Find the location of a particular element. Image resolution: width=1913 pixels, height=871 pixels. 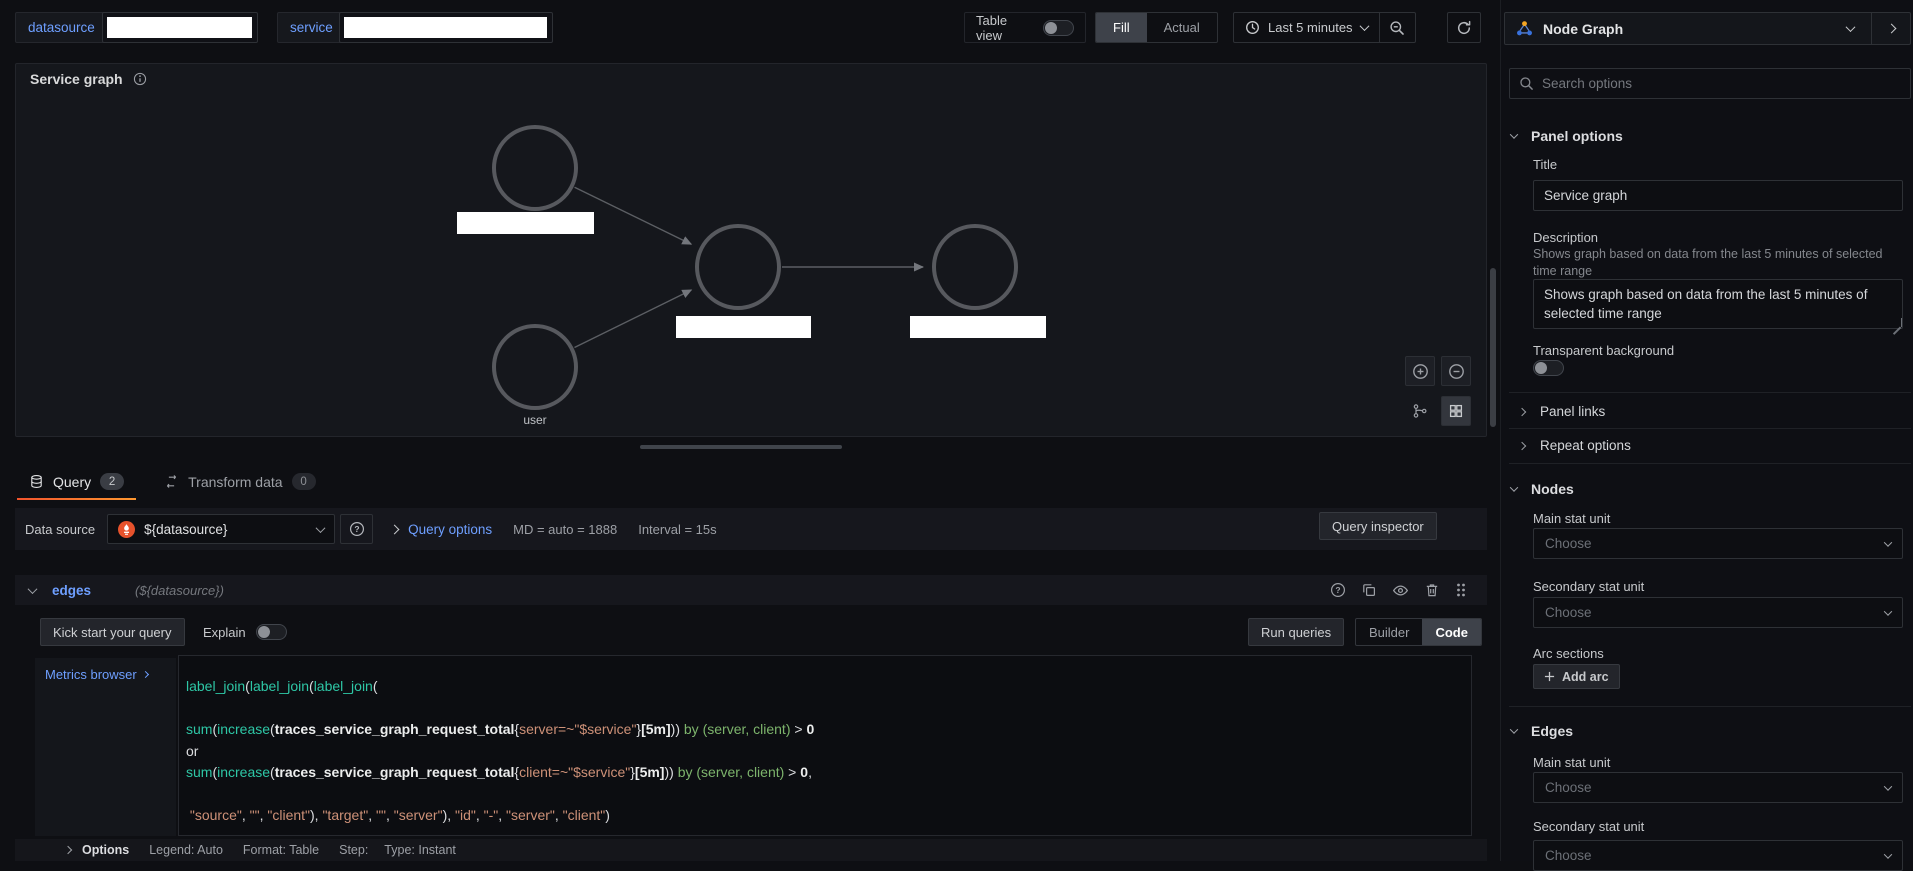

tab-transform-data: Transform data 0 is located at coordinates (239, 481).